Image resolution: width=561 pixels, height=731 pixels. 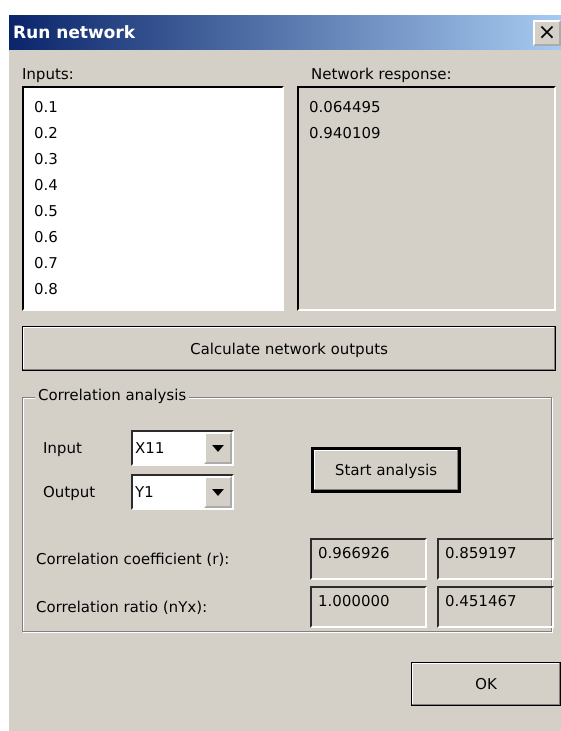 I want to click on response-value: 0.940109, so click(x=345, y=133).